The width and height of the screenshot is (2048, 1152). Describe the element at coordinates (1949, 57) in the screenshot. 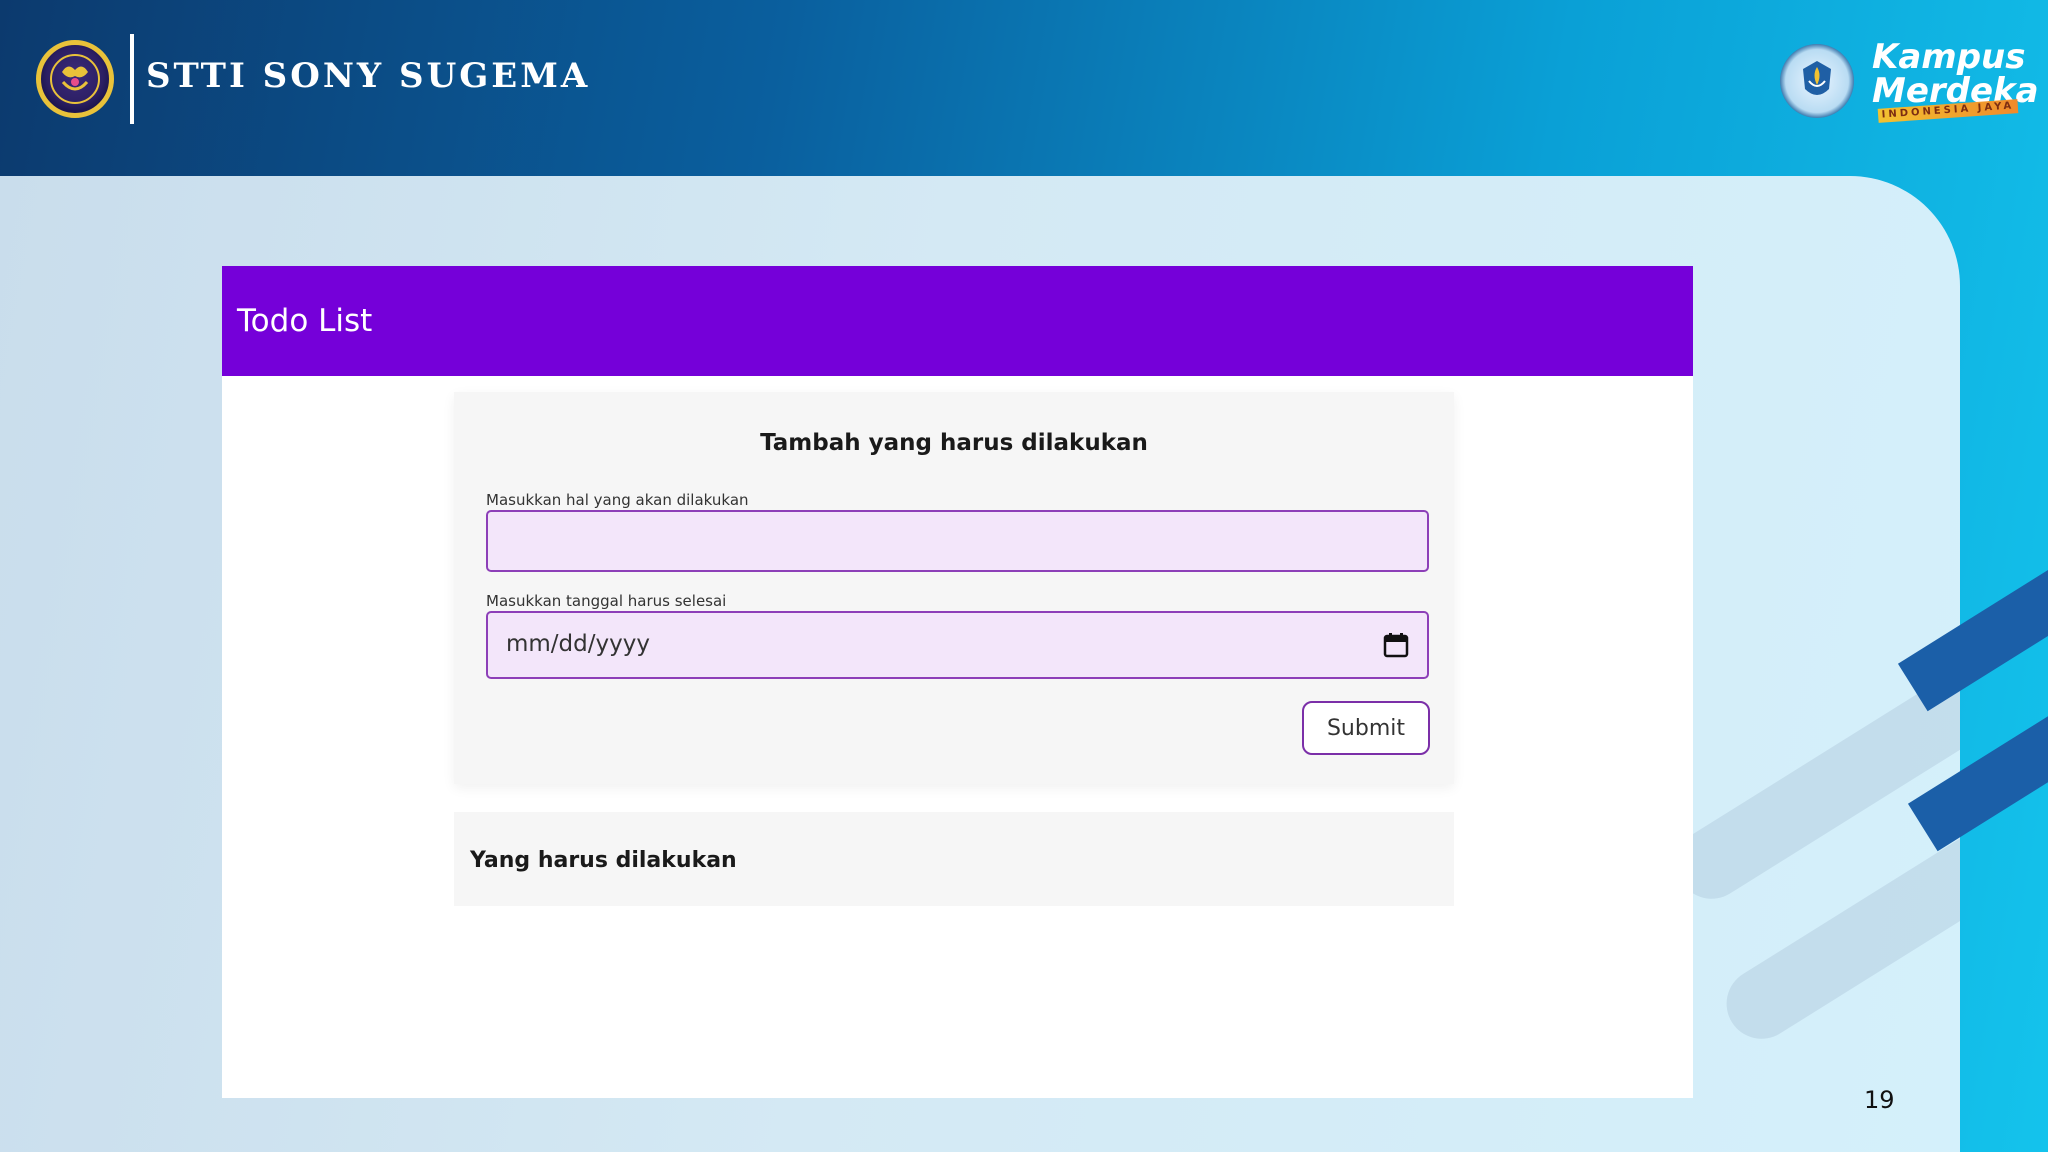

I see `kampus-merdeka-line1: Kampus` at that location.